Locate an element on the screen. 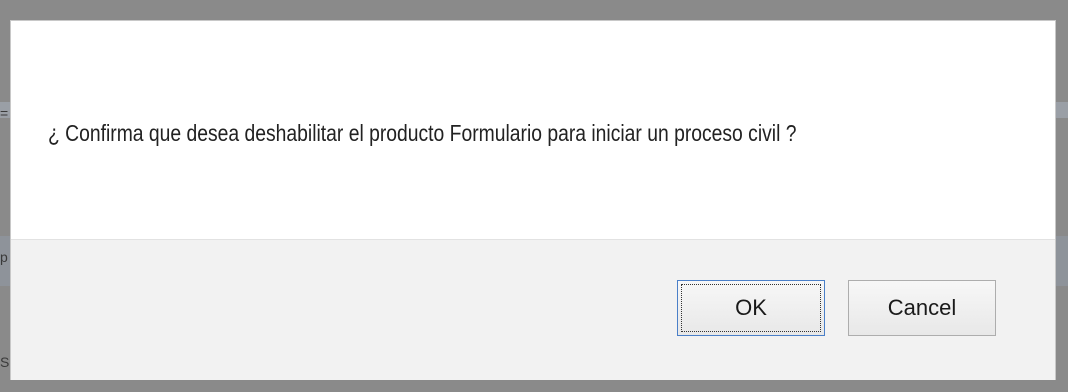  ok-button-label: OK is located at coordinates (751, 307).